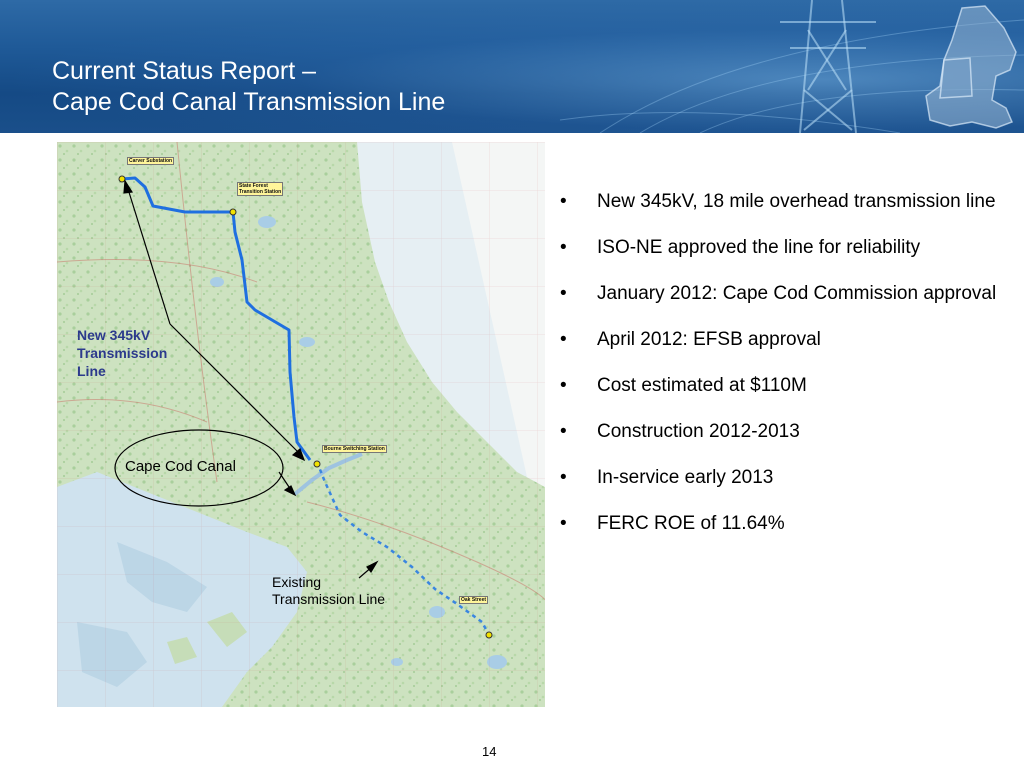 Image resolution: width=1024 pixels, height=768 pixels. I want to click on oak-street-marker, so click(489, 635).